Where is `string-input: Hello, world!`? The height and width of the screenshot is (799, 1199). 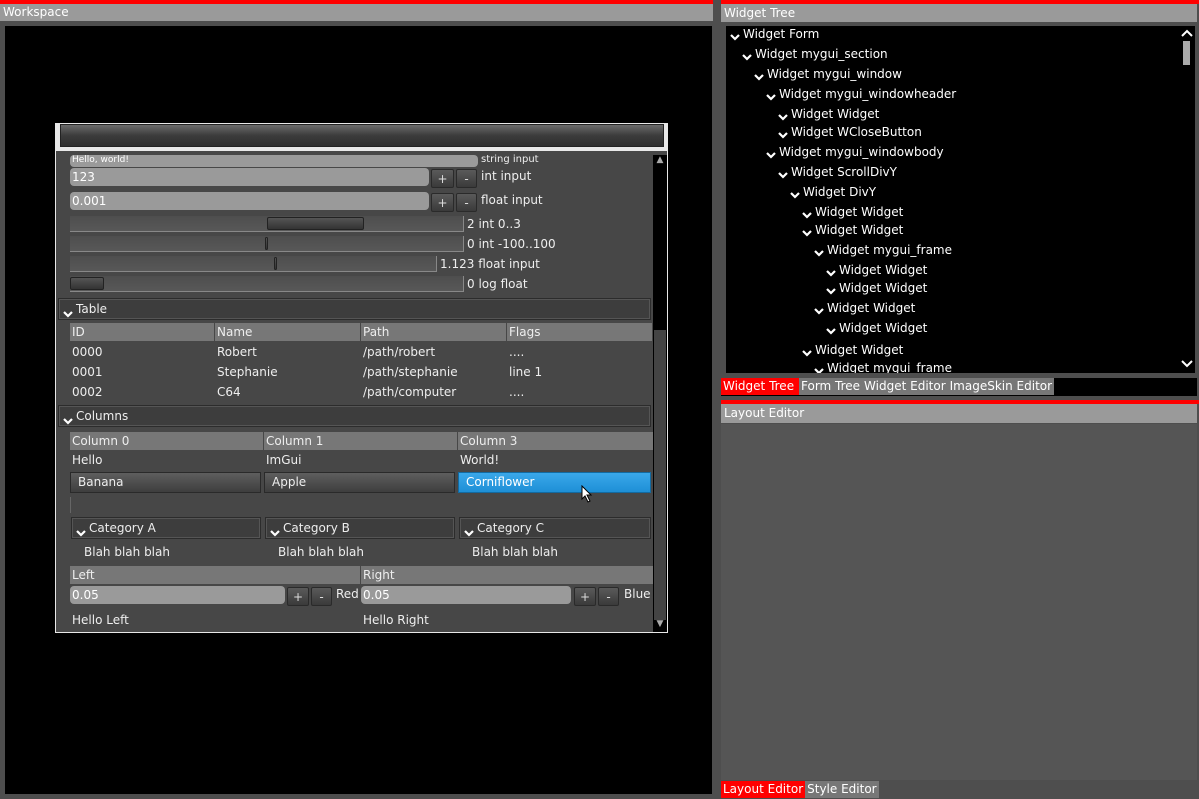 string-input: Hello, world! is located at coordinates (274, 161).